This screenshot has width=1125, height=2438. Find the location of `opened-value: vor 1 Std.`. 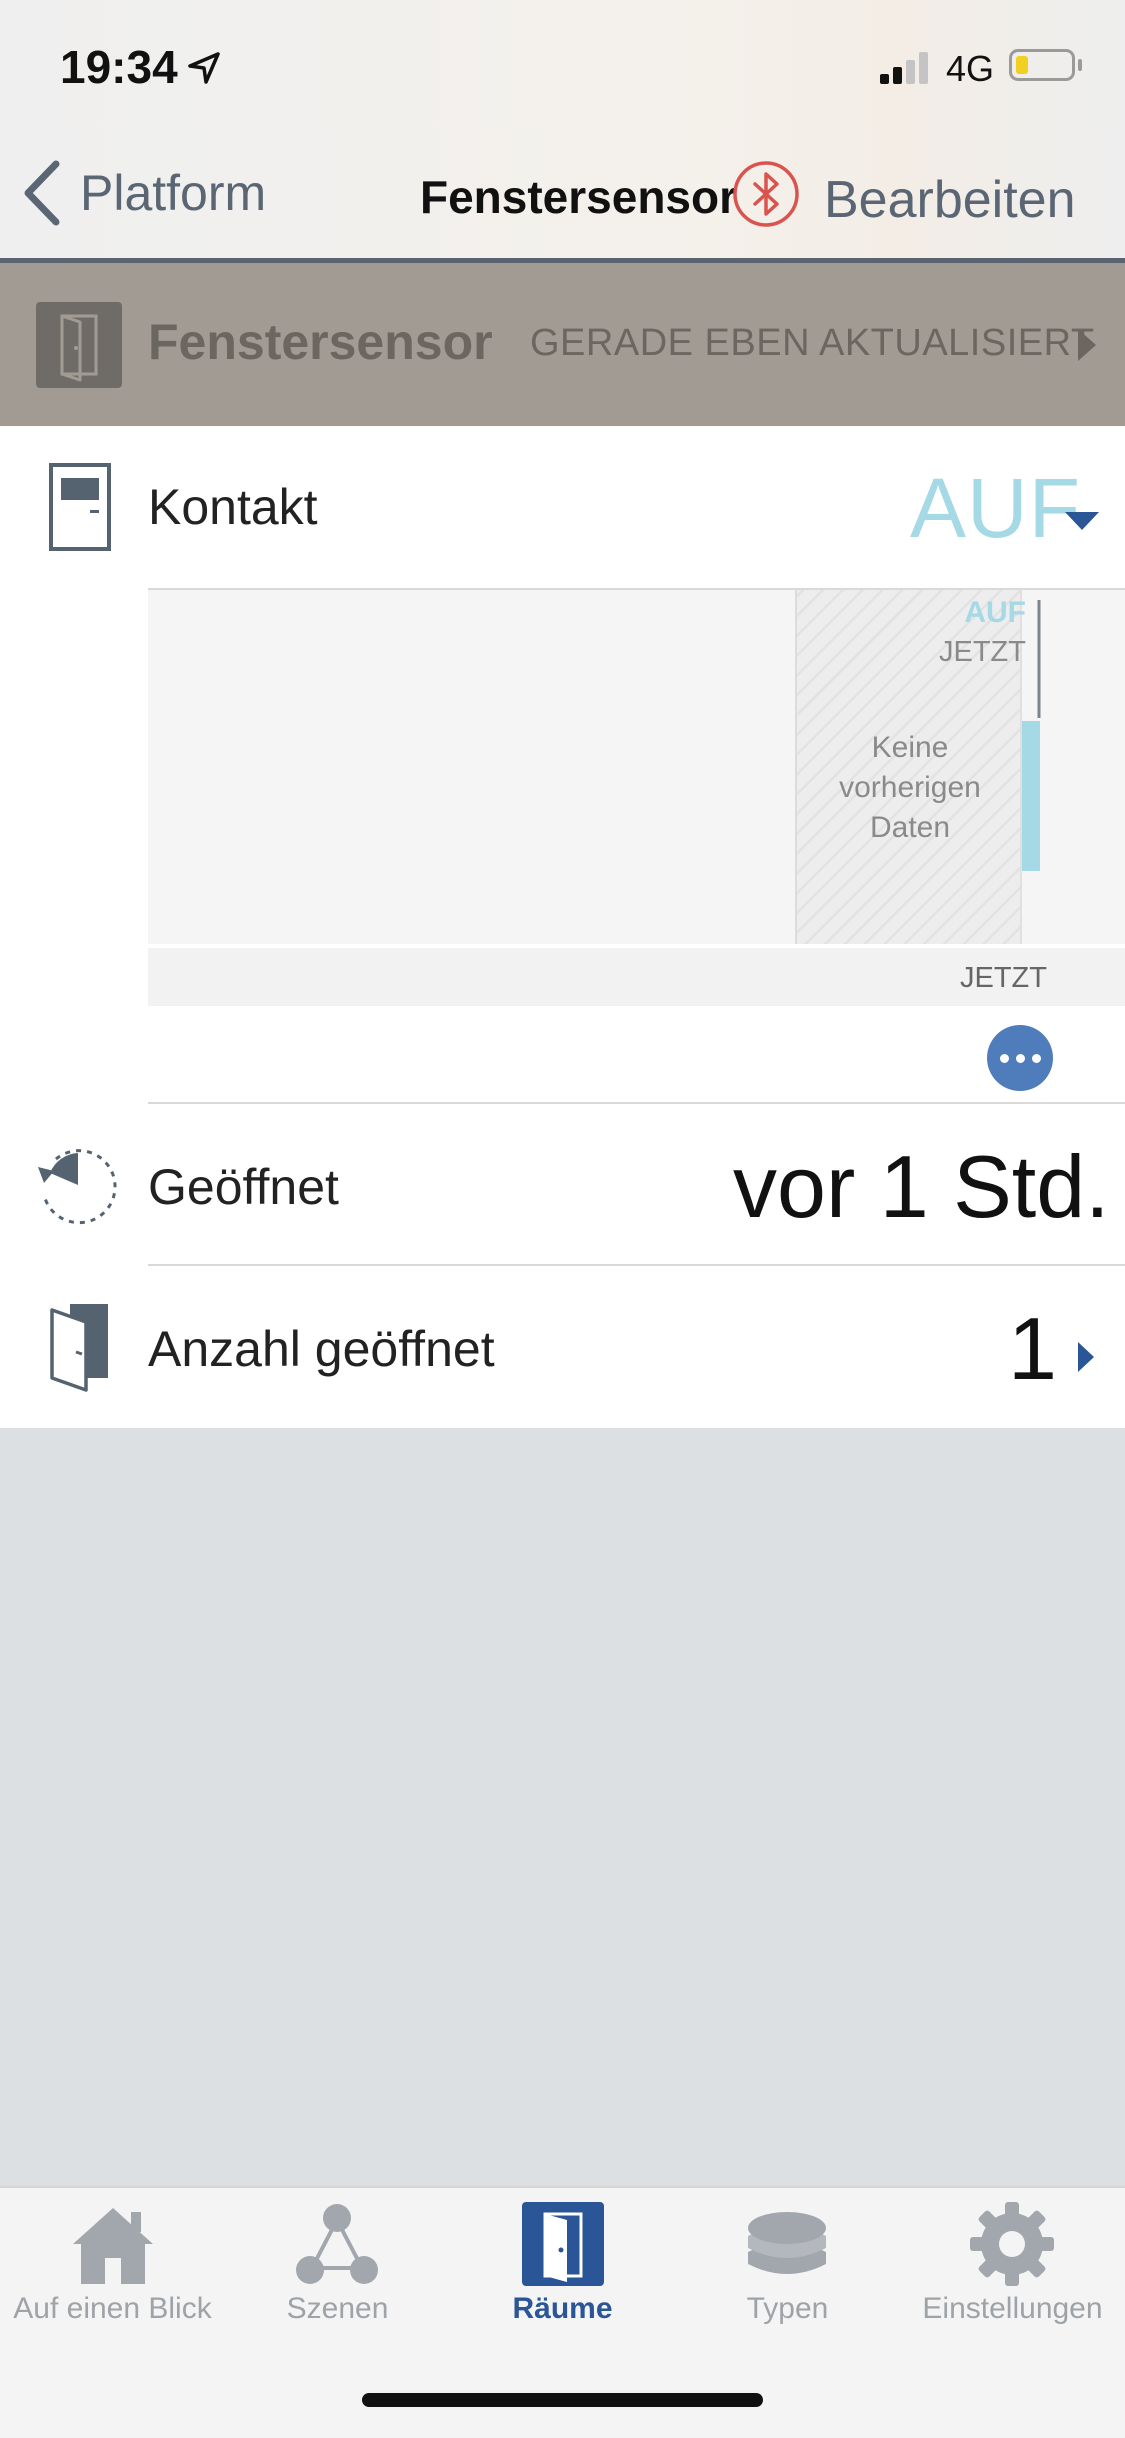

opened-value: vor 1 Std. is located at coordinates (921, 1186).